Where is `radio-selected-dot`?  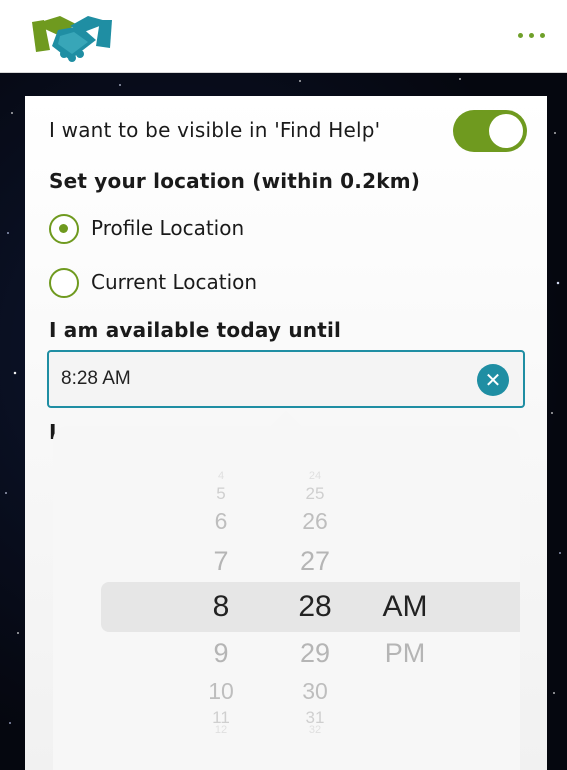 radio-selected-dot is located at coordinates (63, 228).